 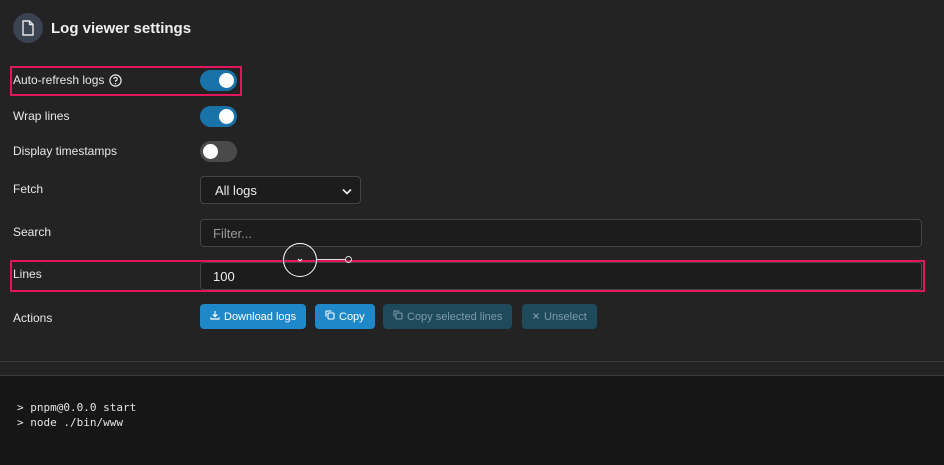 I want to click on close-icon, so click(x=536, y=317).